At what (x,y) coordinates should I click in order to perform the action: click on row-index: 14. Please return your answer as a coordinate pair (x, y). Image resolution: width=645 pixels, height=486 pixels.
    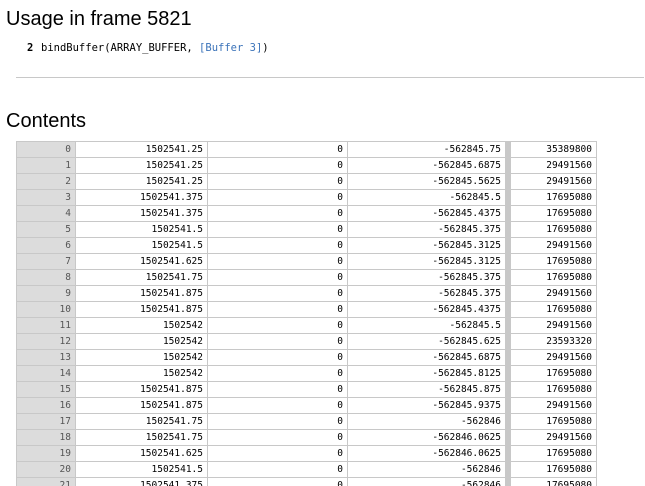
    Looking at the image, I should click on (46, 373).